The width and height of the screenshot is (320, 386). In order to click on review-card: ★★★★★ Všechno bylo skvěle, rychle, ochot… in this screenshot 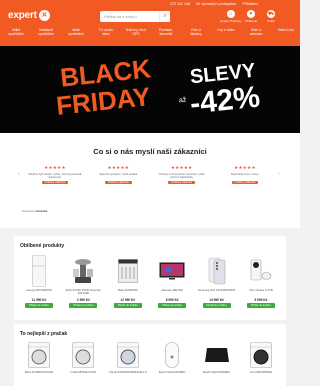, I will do `click(55, 174)`.